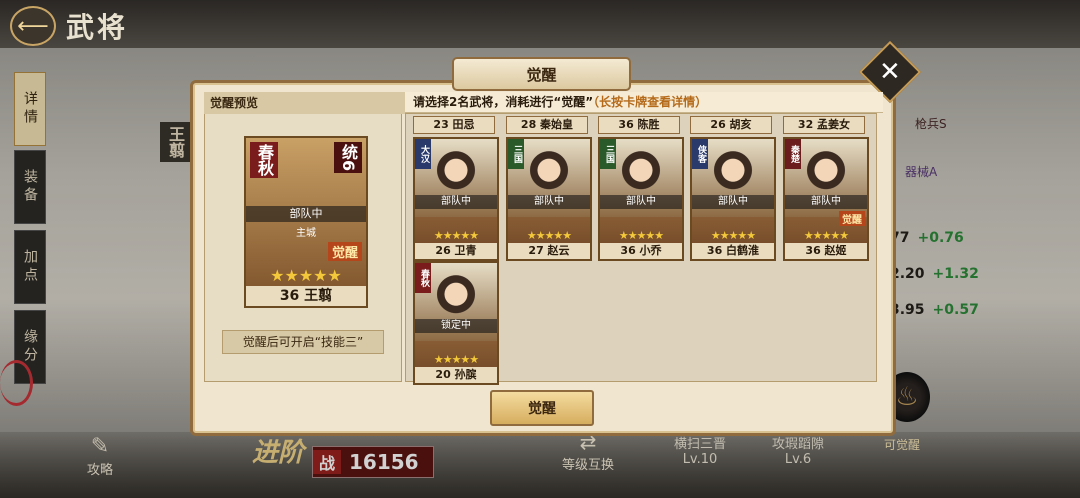  I want to click on card-name: 20 孙膑, so click(456, 375).